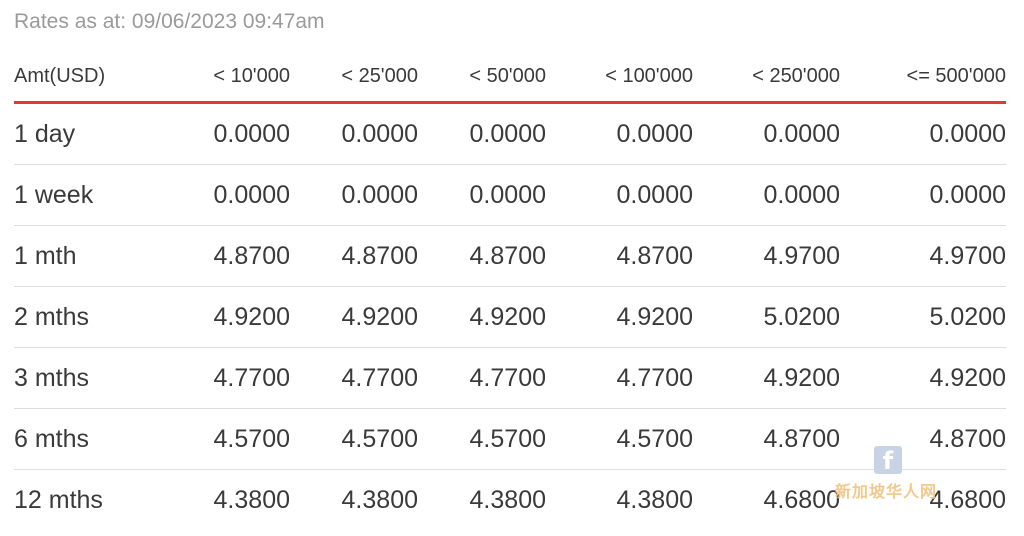 Image resolution: width=1024 pixels, height=536 pixels. What do you see at coordinates (228, 77) in the screenshot?
I see `header-tier: < 10'000` at bounding box center [228, 77].